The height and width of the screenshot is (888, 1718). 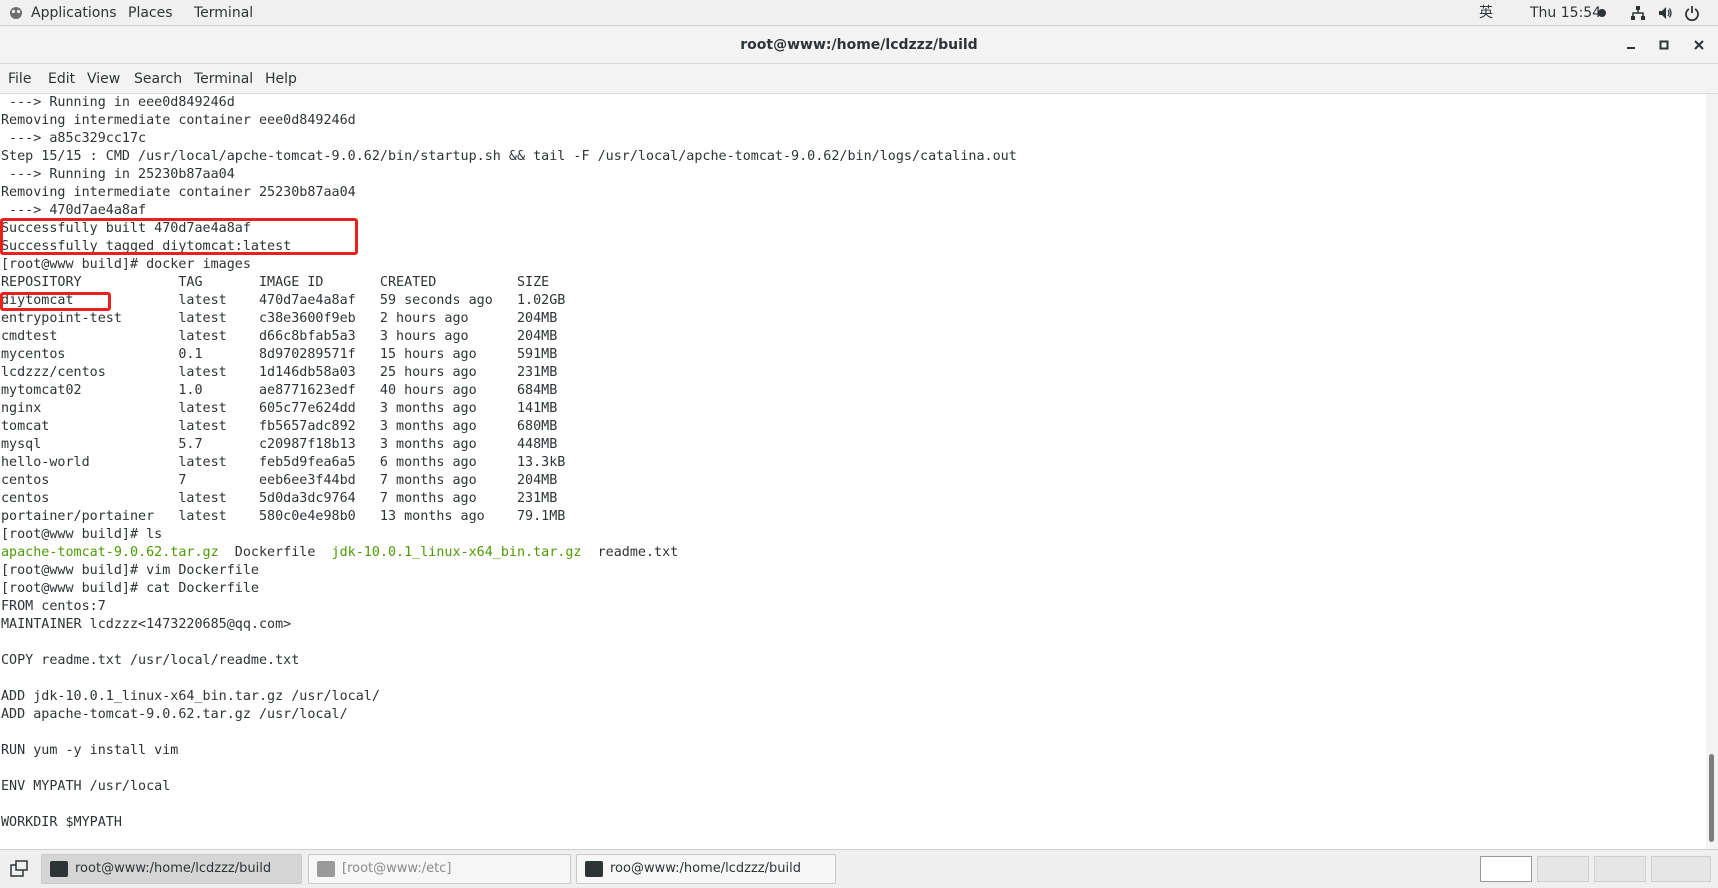 What do you see at coordinates (16, 13) in the screenshot?
I see `applications-icon` at bounding box center [16, 13].